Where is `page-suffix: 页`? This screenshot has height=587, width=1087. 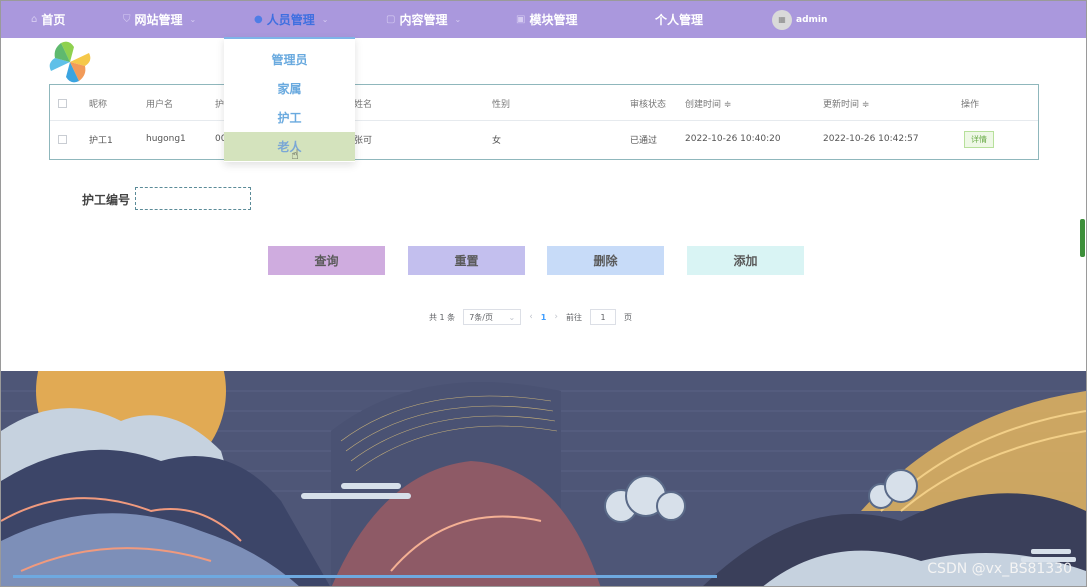
page-suffix: 页 is located at coordinates (627, 317).